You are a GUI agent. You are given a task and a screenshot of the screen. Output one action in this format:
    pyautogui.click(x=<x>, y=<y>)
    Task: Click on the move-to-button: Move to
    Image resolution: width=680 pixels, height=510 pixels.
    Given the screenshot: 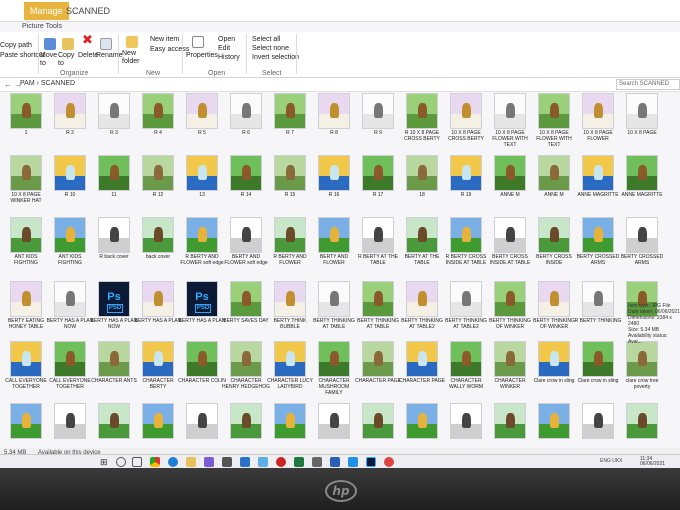 What is the action you would take?
    pyautogui.click(x=50, y=60)
    